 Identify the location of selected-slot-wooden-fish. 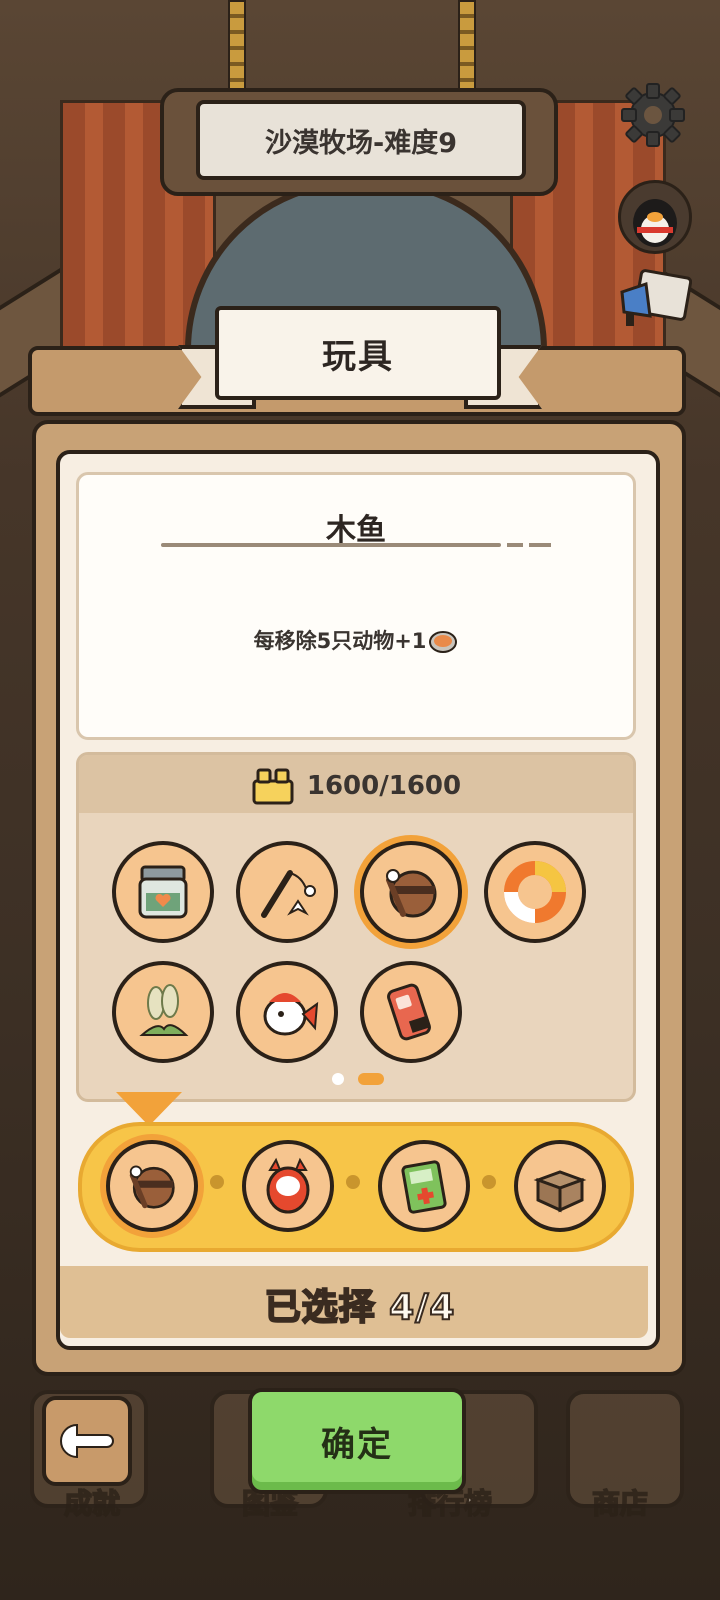
(152, 1186).